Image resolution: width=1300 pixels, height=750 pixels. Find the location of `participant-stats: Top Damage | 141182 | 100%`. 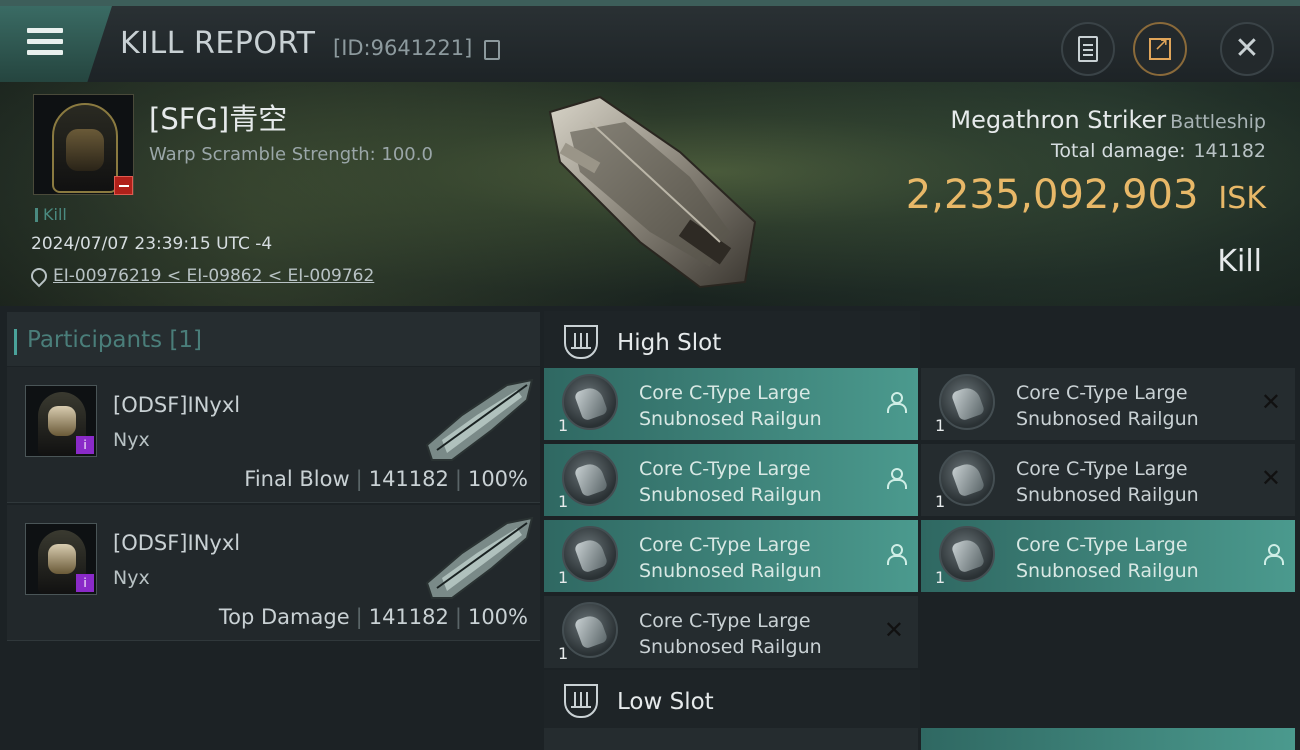

participant-stats: Top Damage | 141182 | 100% is located at coordinates (373, 617).